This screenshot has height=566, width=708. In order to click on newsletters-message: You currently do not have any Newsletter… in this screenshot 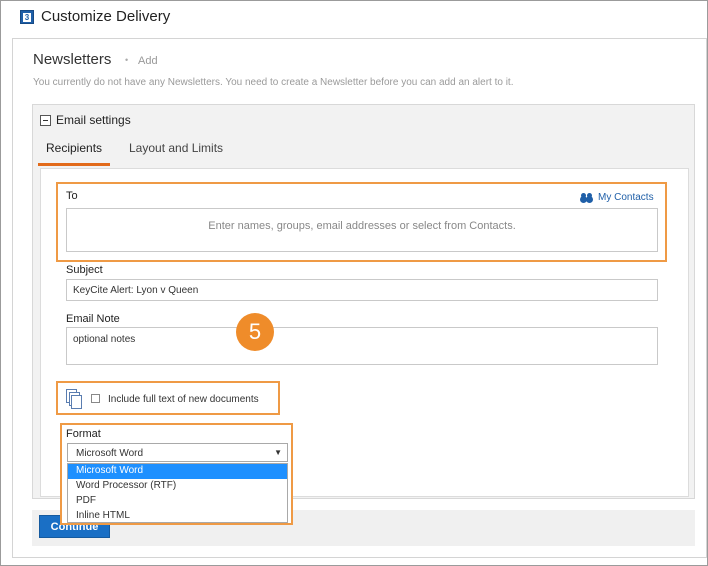, I will do `click(273, 82)`.